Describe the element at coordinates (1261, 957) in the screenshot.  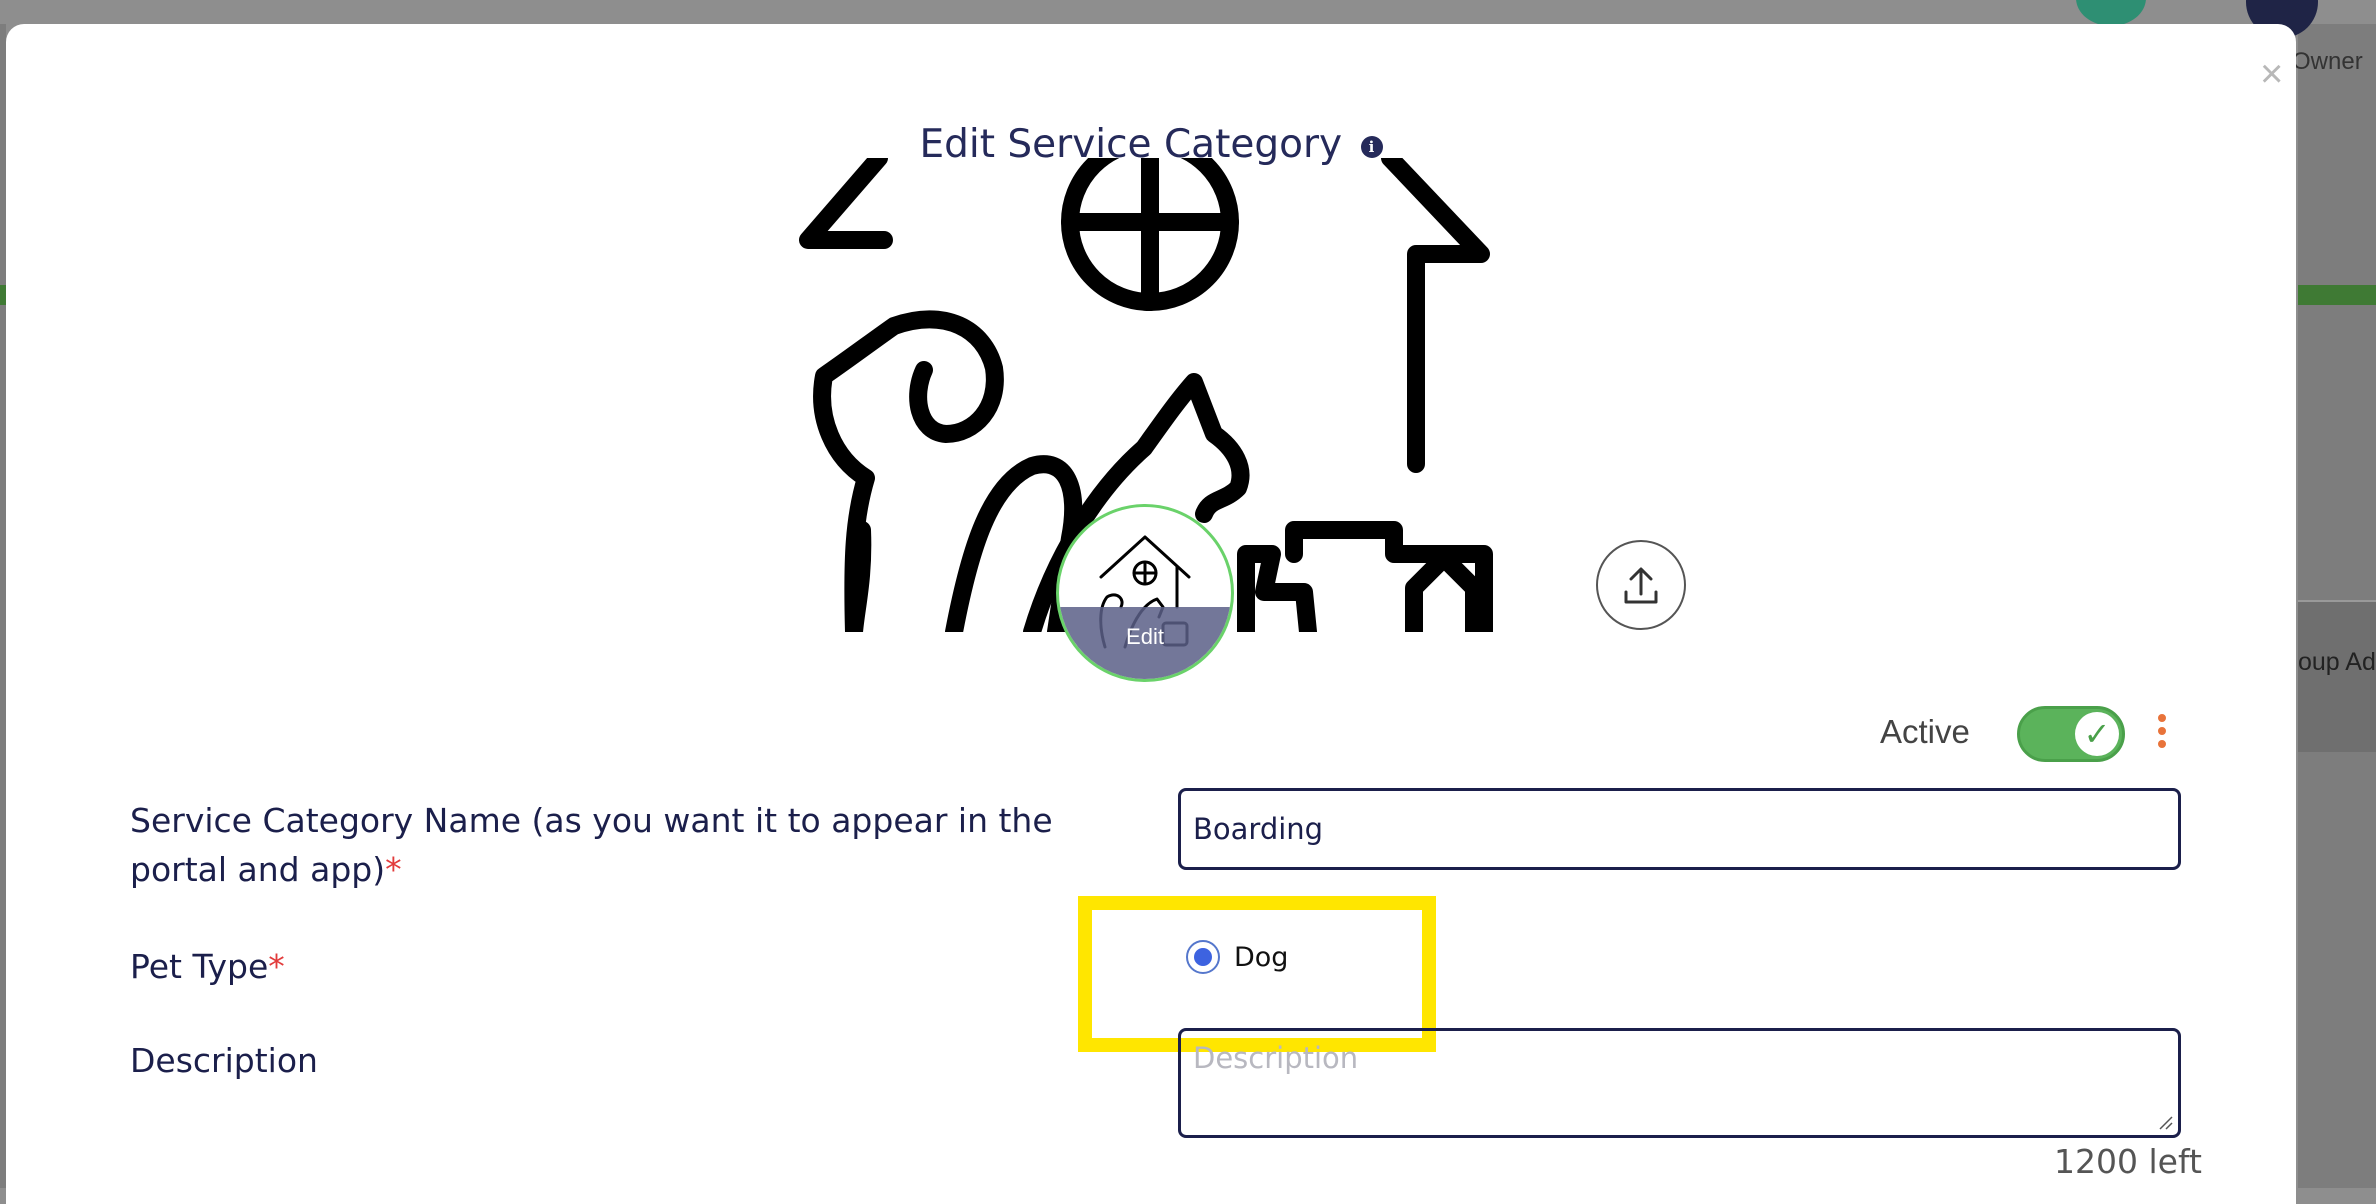
I see `pet-type-dog-label: Dog` at that location.